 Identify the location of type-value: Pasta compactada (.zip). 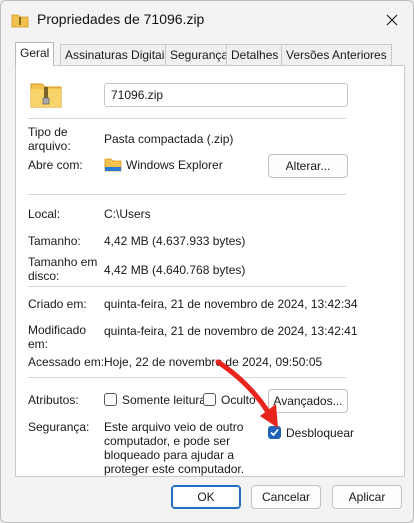
(169, 139).